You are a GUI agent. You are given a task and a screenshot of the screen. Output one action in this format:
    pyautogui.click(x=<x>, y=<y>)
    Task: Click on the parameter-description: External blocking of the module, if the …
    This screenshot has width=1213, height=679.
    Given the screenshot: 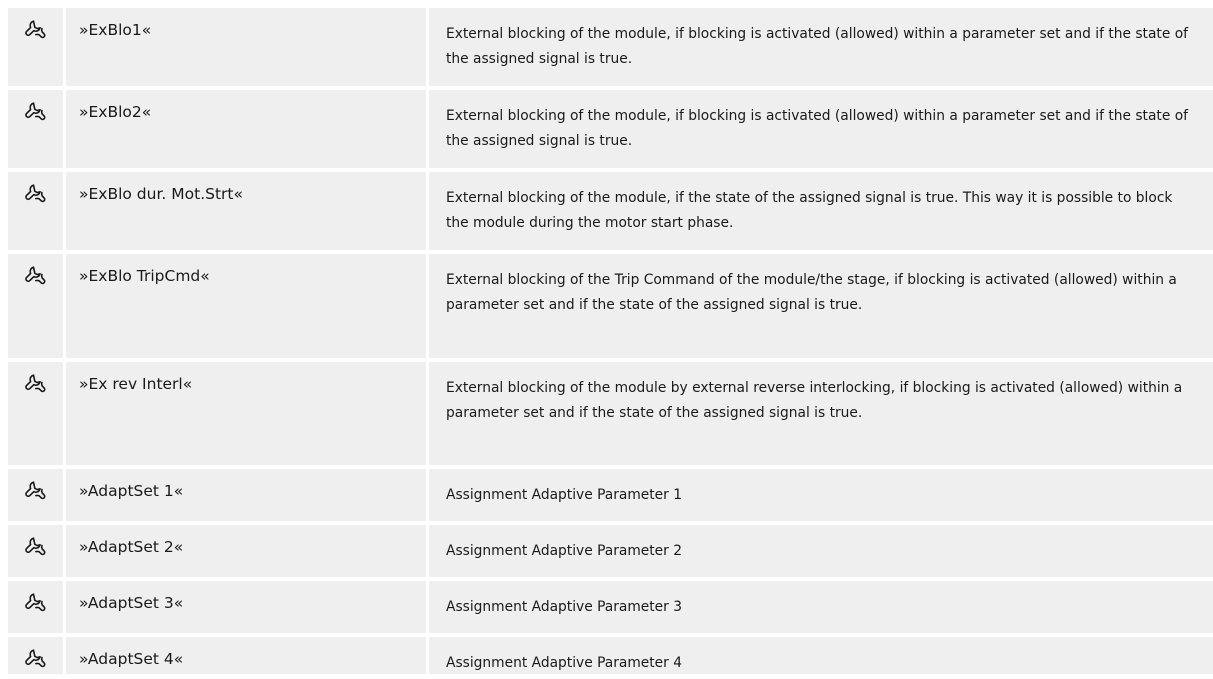 What is the action you would take?
    pyautogui.click(x=809, y=210)
    